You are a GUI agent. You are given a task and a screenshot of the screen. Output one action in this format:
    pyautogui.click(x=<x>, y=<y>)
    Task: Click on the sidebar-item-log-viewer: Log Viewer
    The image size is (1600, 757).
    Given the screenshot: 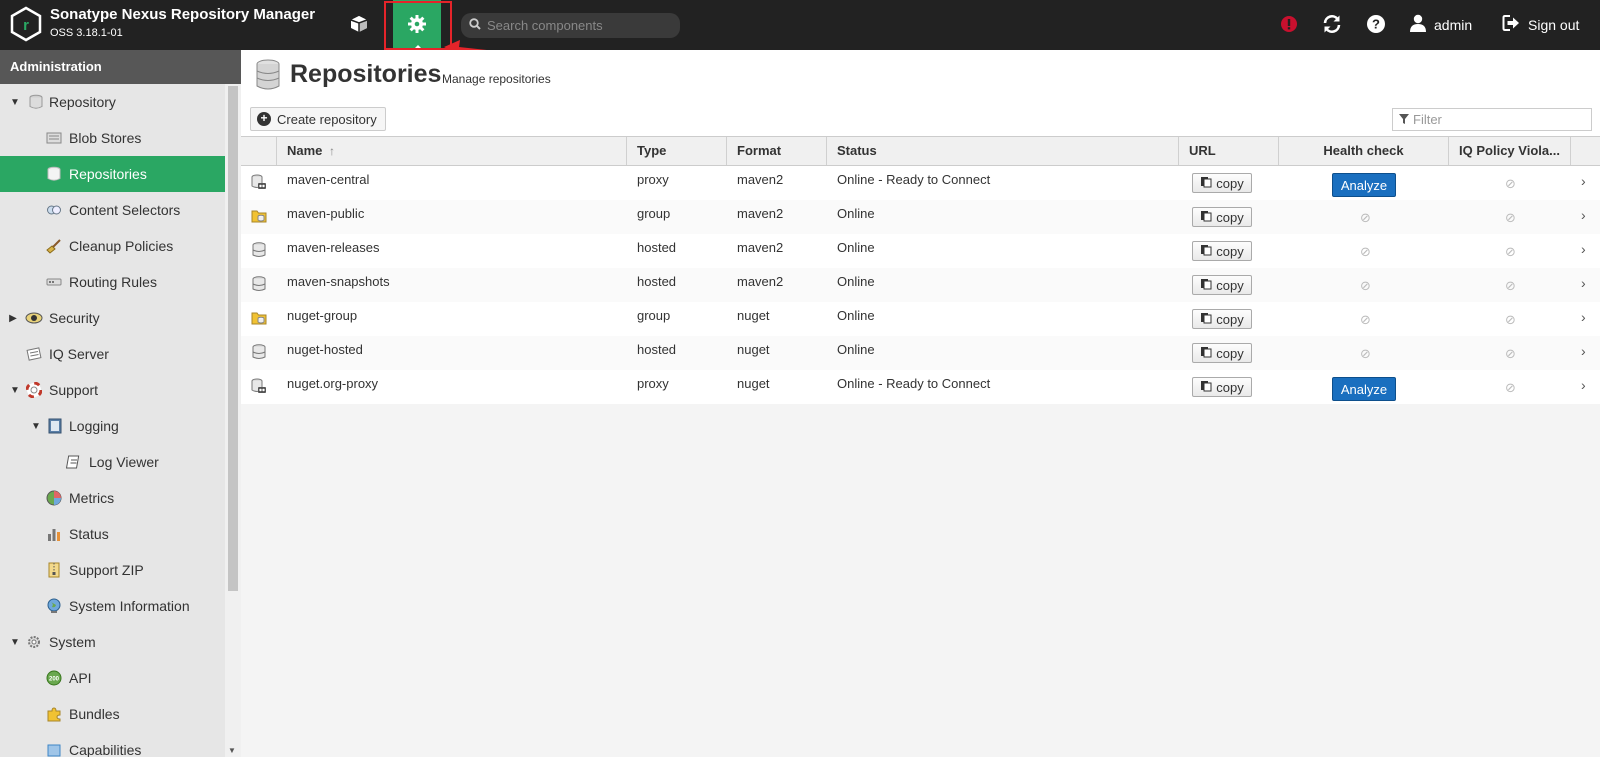 What is the action you would take?
    pyautogui.click(x=112, y=462)
    